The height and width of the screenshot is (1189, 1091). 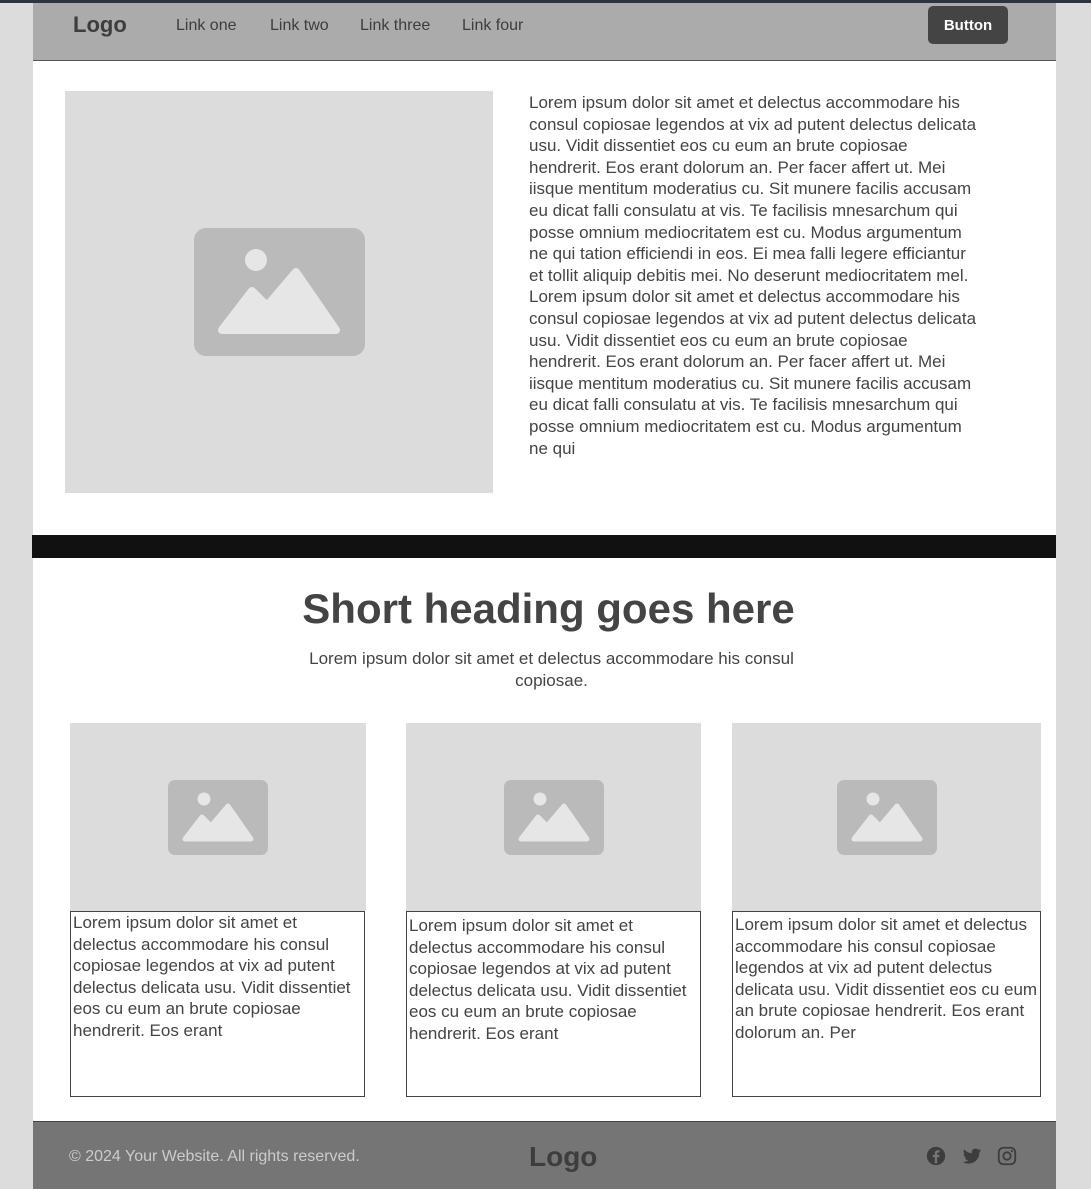 What do you see at coordinates (936, 1156) in the screenshot?
I see `facebook-icon` at bounding box center [936, 1156].